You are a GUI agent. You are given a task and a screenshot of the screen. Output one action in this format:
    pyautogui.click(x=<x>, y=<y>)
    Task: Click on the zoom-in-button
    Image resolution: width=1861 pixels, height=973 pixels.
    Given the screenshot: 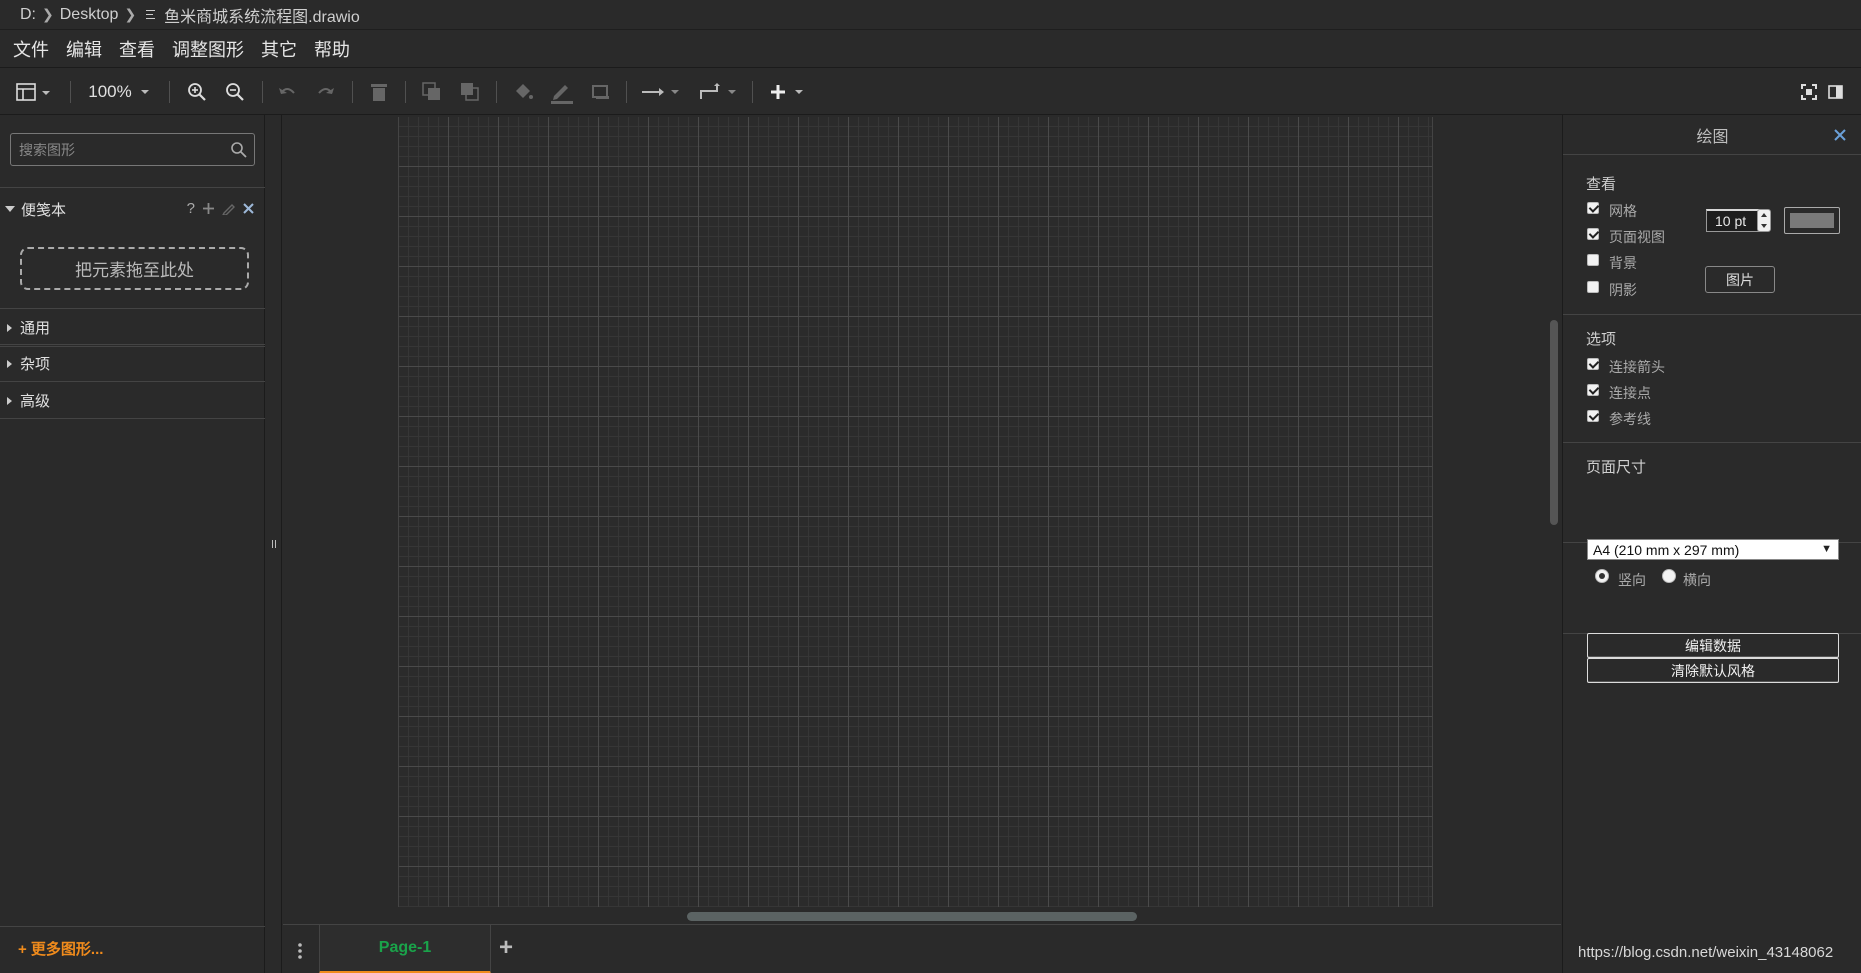 What is the action you would take?
    pyautogui.click(x=197, y=92)
    